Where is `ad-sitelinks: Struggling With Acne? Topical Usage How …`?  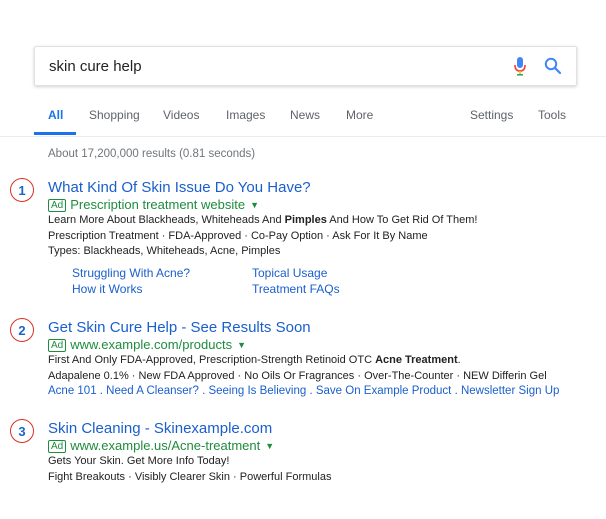 ad-sitelinks: Struggling With Acne? Topical Usage How … is located at coordinates (262, 284).